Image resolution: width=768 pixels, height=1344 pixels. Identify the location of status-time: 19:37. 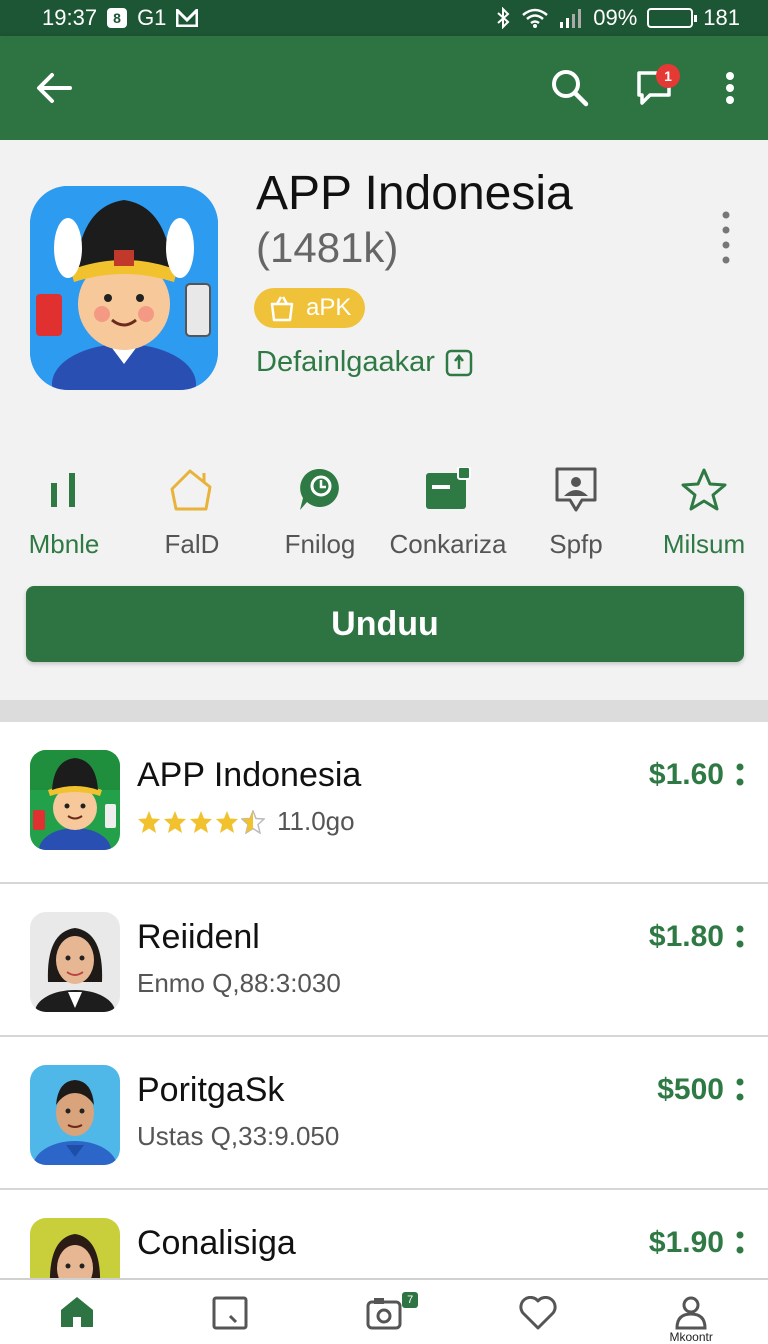
(70, 17).